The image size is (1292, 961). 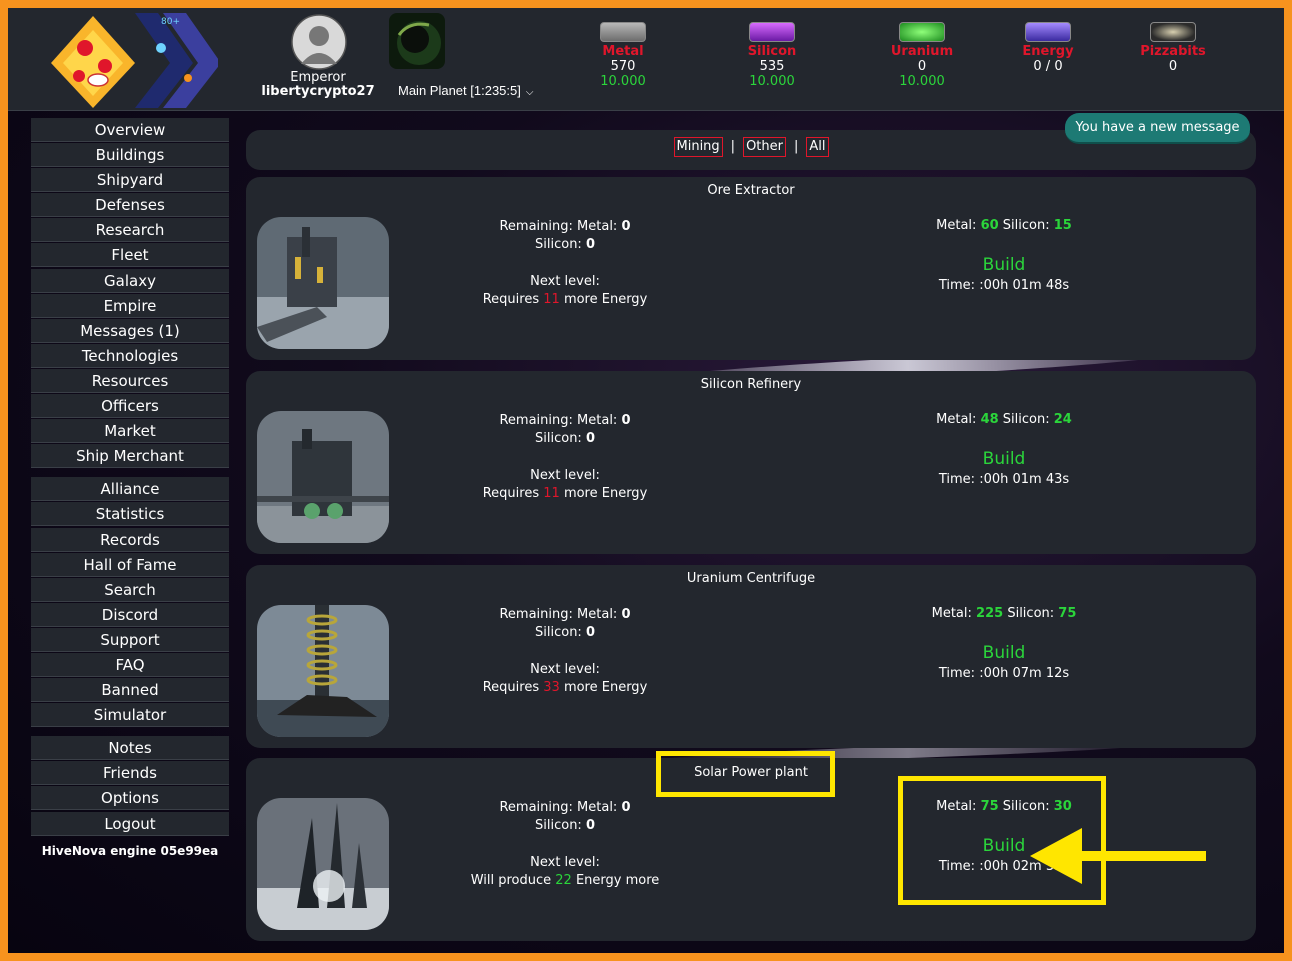 What do you see at coordinates (130, 564) in the screenshot?
I see `sidebar-item-hall-of-fame: Hall of Fame` at bounding box center [130, 564].